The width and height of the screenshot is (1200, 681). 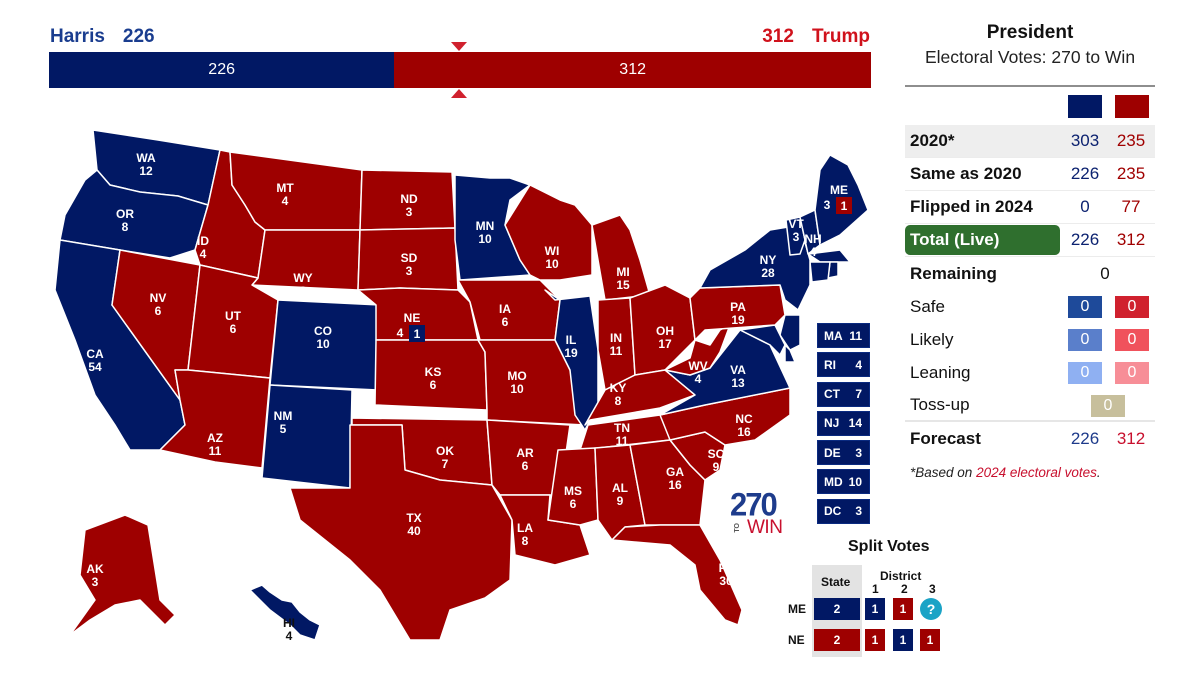 I want to click on state-ev-wv: 4, so click(x=698, y=379).